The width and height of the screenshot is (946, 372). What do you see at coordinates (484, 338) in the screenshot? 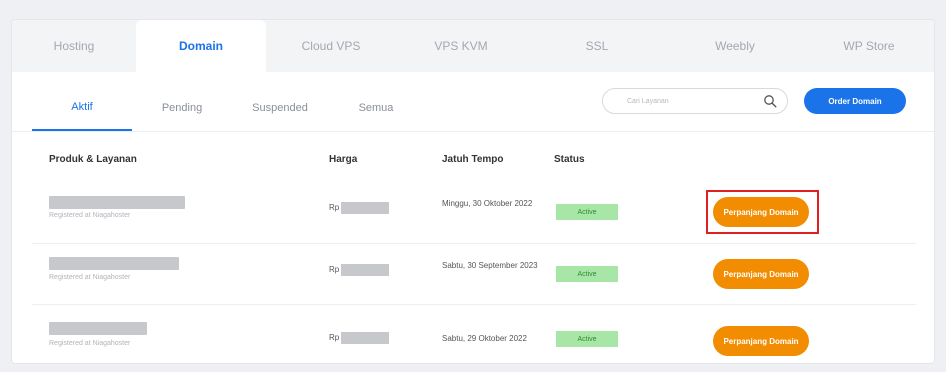
I see `due-date: Sabtu, 29 Oktober 2022` at bounding box center [484, 338].